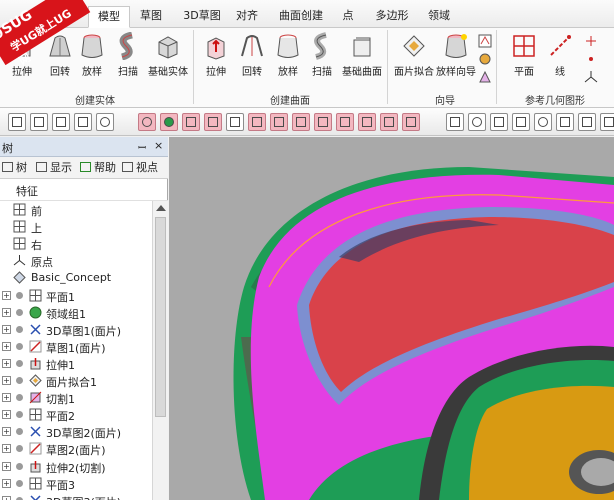  What do you see at coordinates (76, 431) in the screenshot?
I see `tree-row: +3D草图2(面片)` at bounding box center [76, 431].